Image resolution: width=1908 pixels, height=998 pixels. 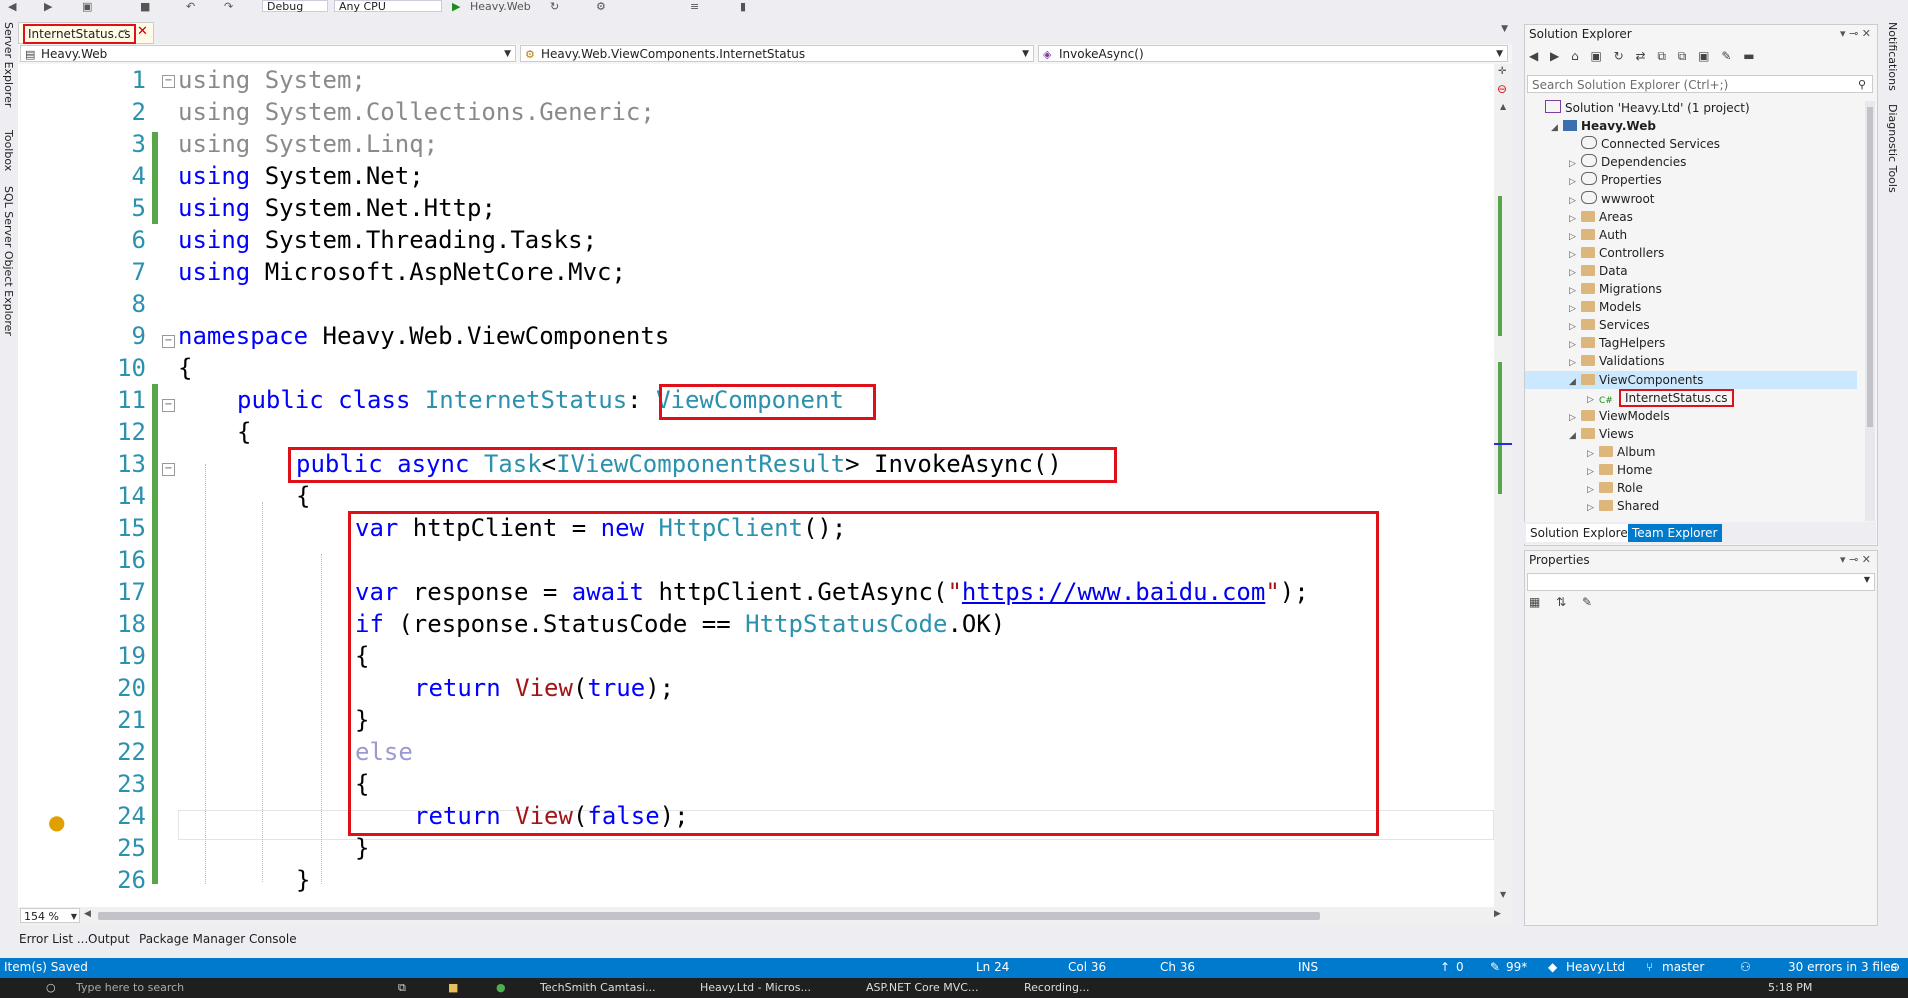 I want to click on diagnostic-tools-tab: Diagnostic Tools, so click(x=1892, y=148).